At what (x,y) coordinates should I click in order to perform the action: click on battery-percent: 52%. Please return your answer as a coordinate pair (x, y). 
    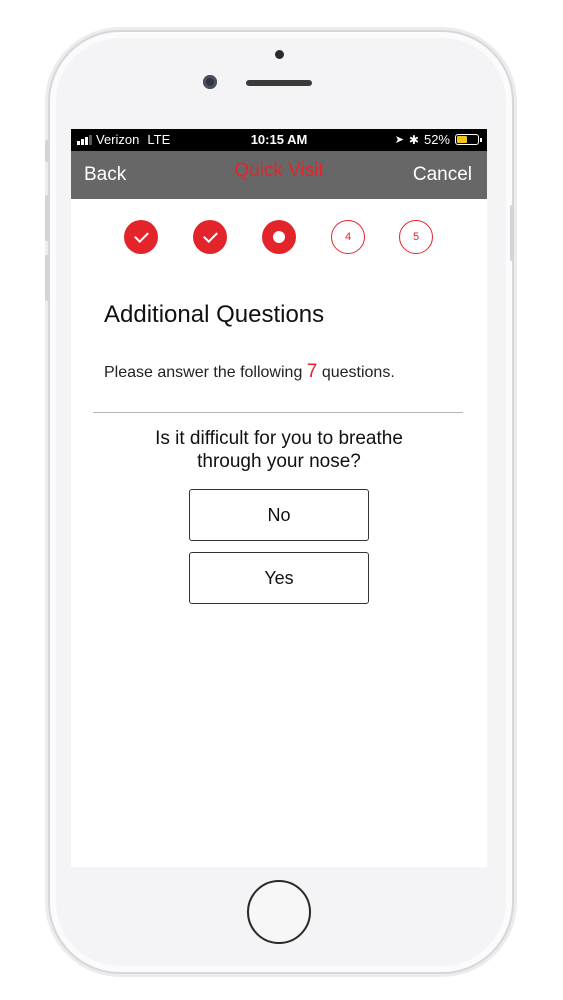
    Looking at the image, I should click on (436, 139).